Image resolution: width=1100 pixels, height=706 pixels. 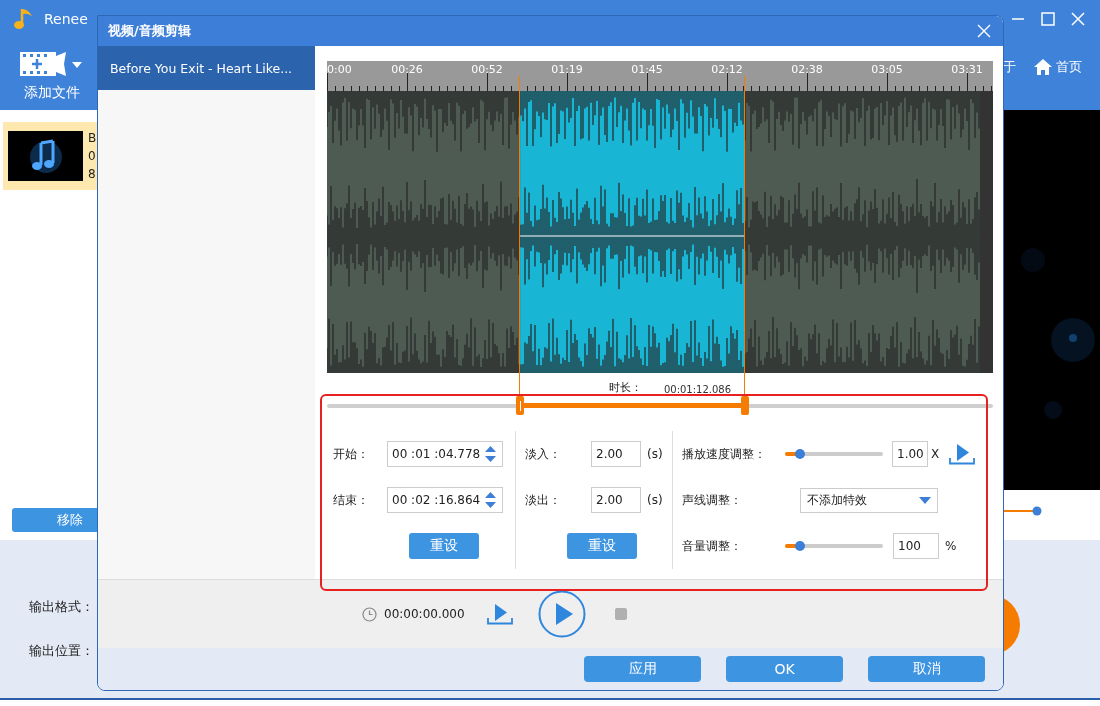 What do you see at coordinates (807, 69) in the screenshot?
I see `ruler-label: 02:38` at bounding box center [807, 69].